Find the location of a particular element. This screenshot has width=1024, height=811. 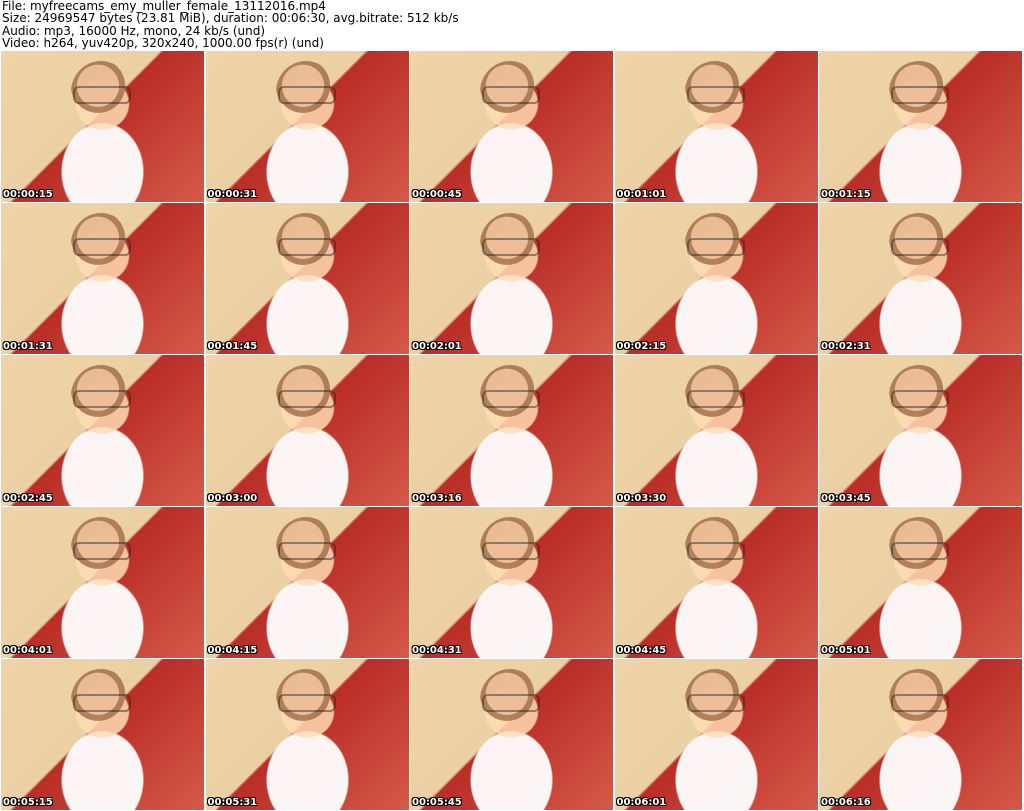

video-thumbnail: 00:03:16 is located at coordinates (511, 430).